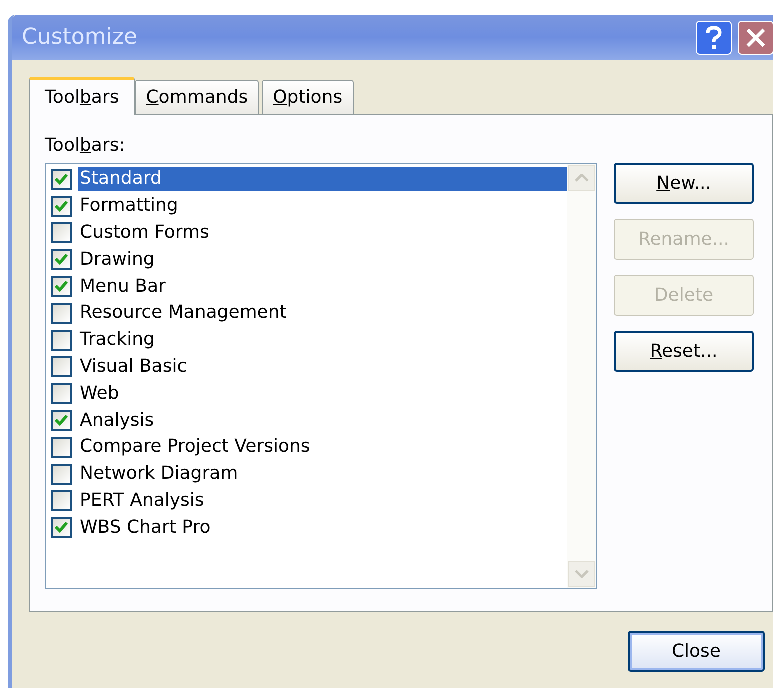 Image resolution: width=773 pixels, height=688 pixels. I want to click on list-item: Visual Basic, so click(322, 366).